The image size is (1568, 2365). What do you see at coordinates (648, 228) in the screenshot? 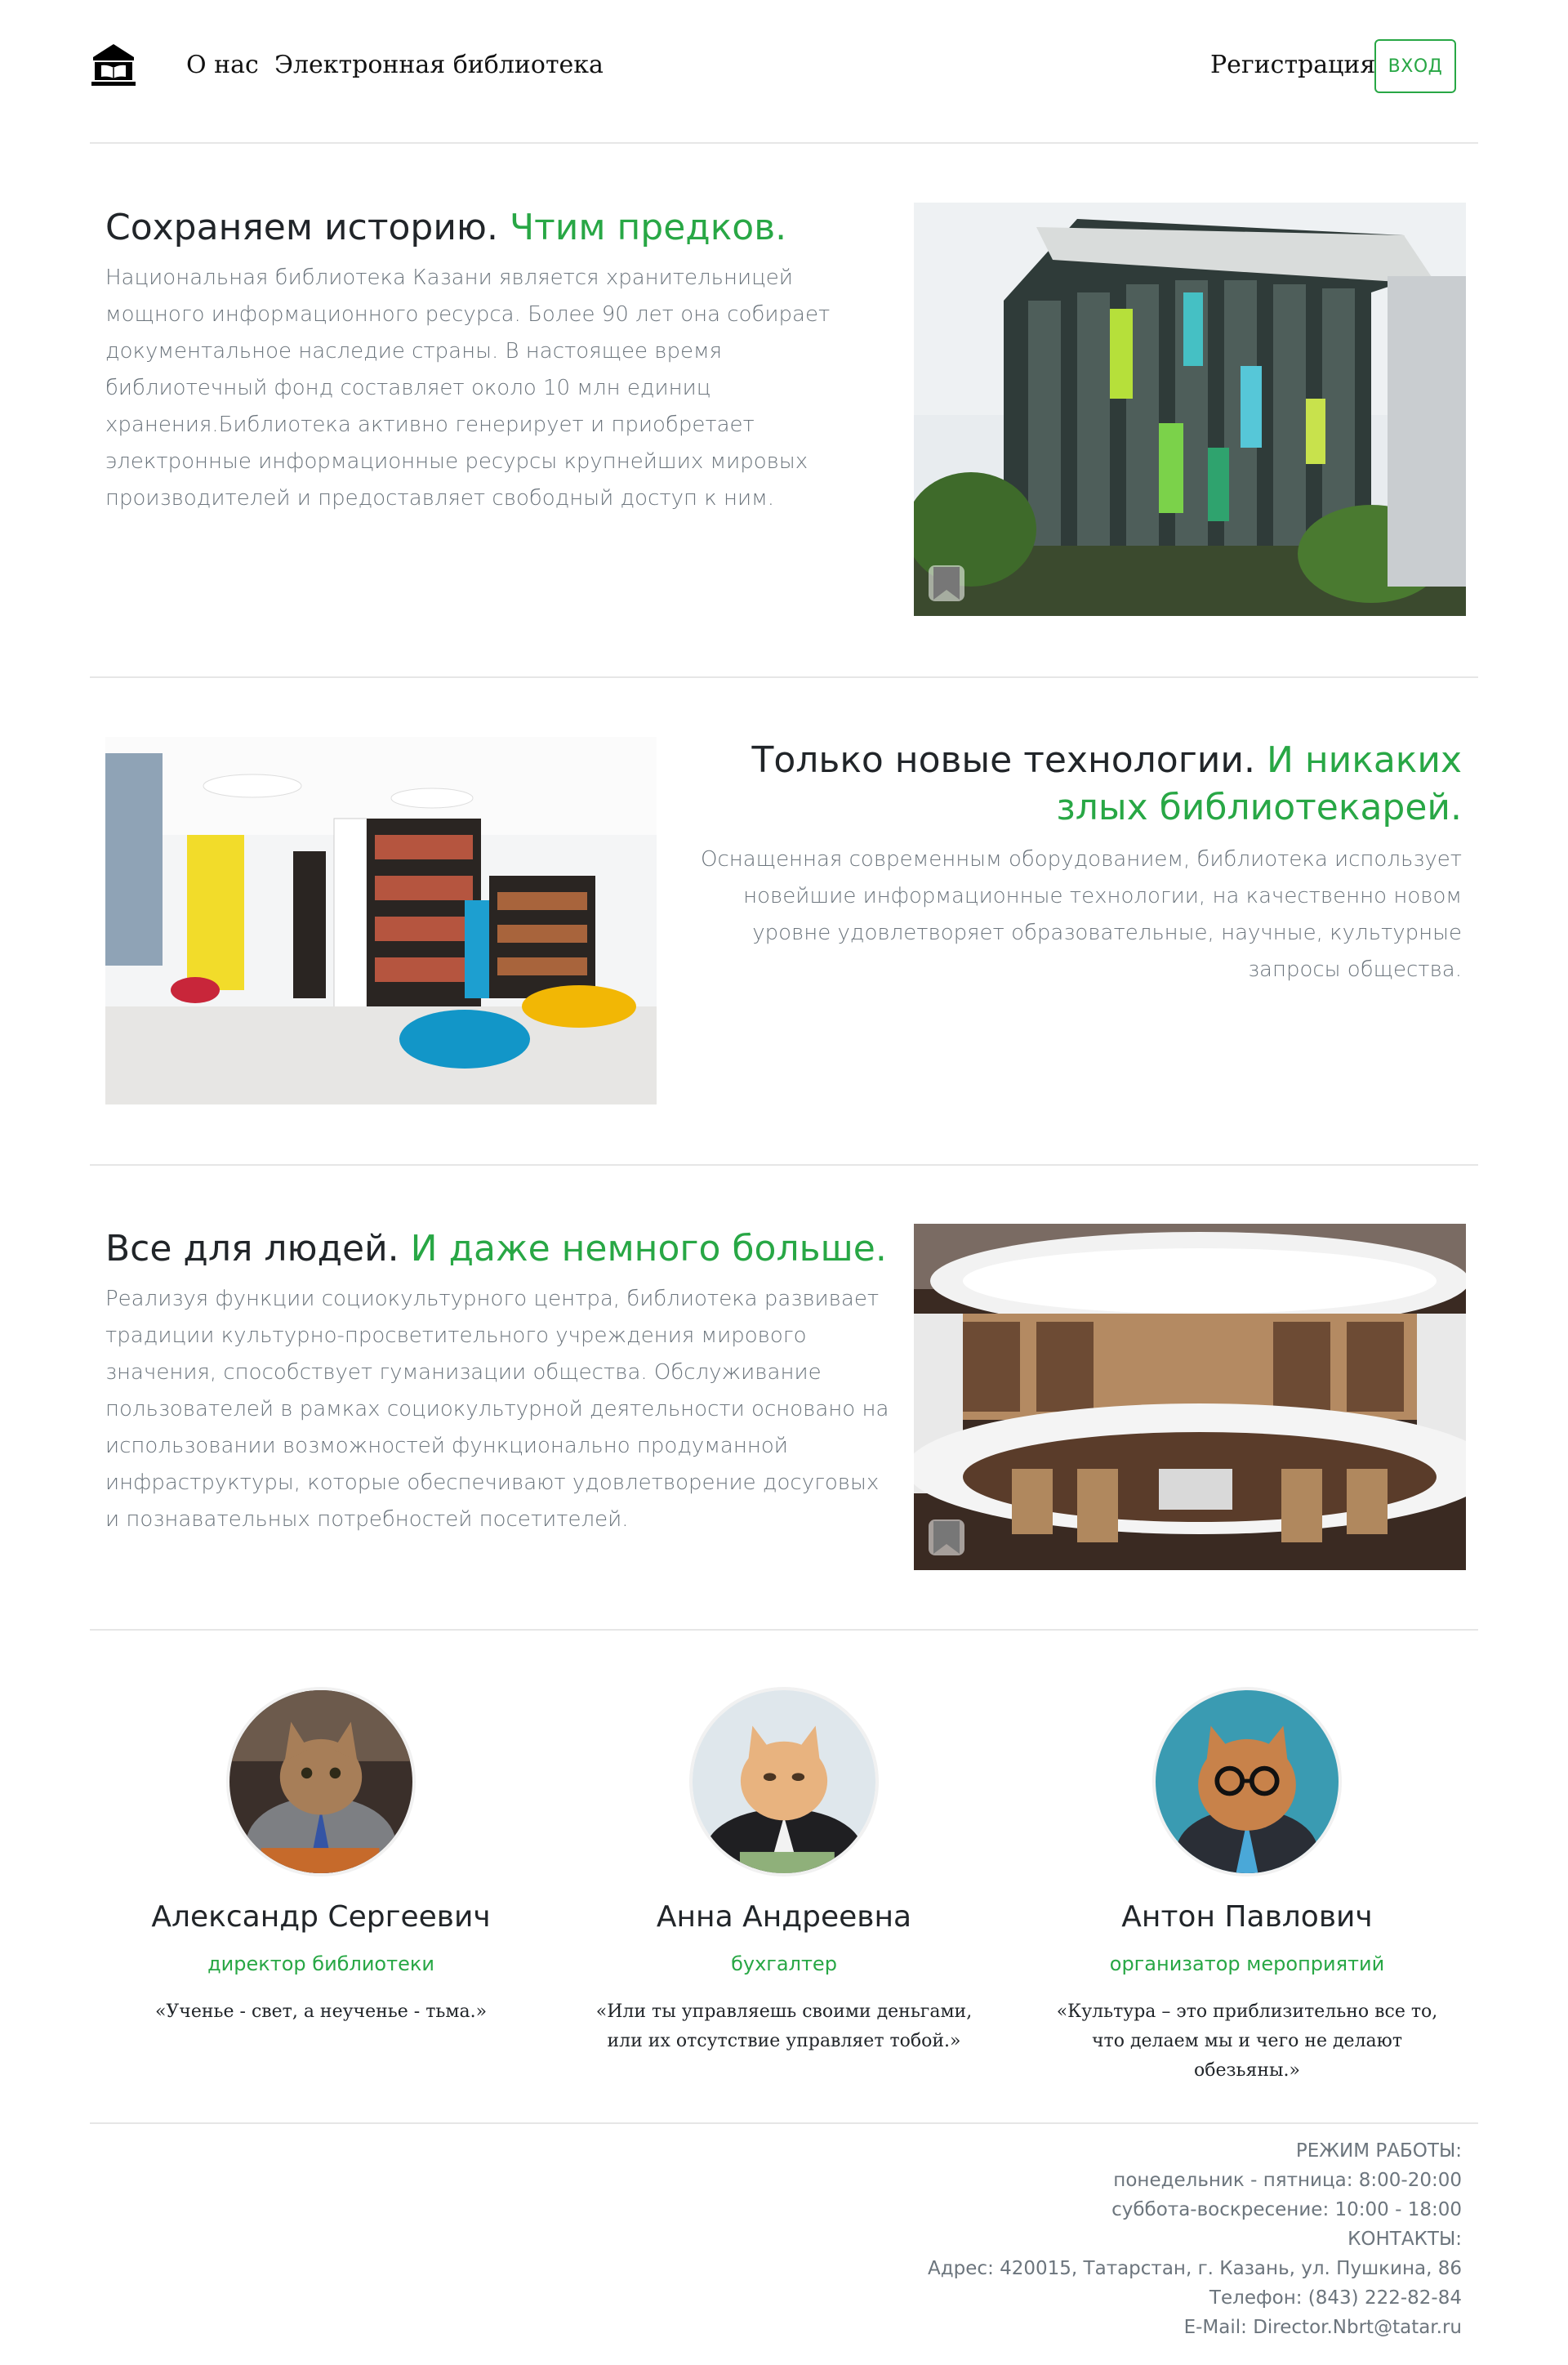
I see `section-1-title-accent: Чтим предков.` at bounding box center [648, 228].